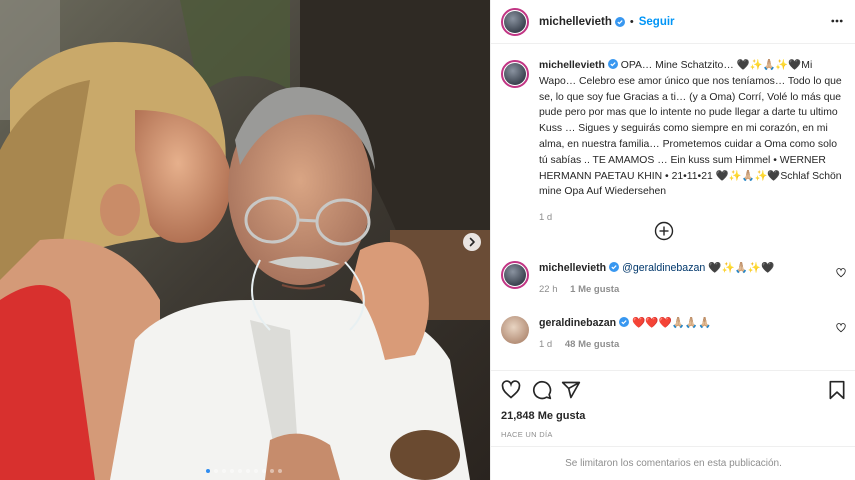  What do you see at coordinates (594, 289) in the screenshot?
I see `comment-likes: 1 Me gusta` at bounding box center [594, 289].